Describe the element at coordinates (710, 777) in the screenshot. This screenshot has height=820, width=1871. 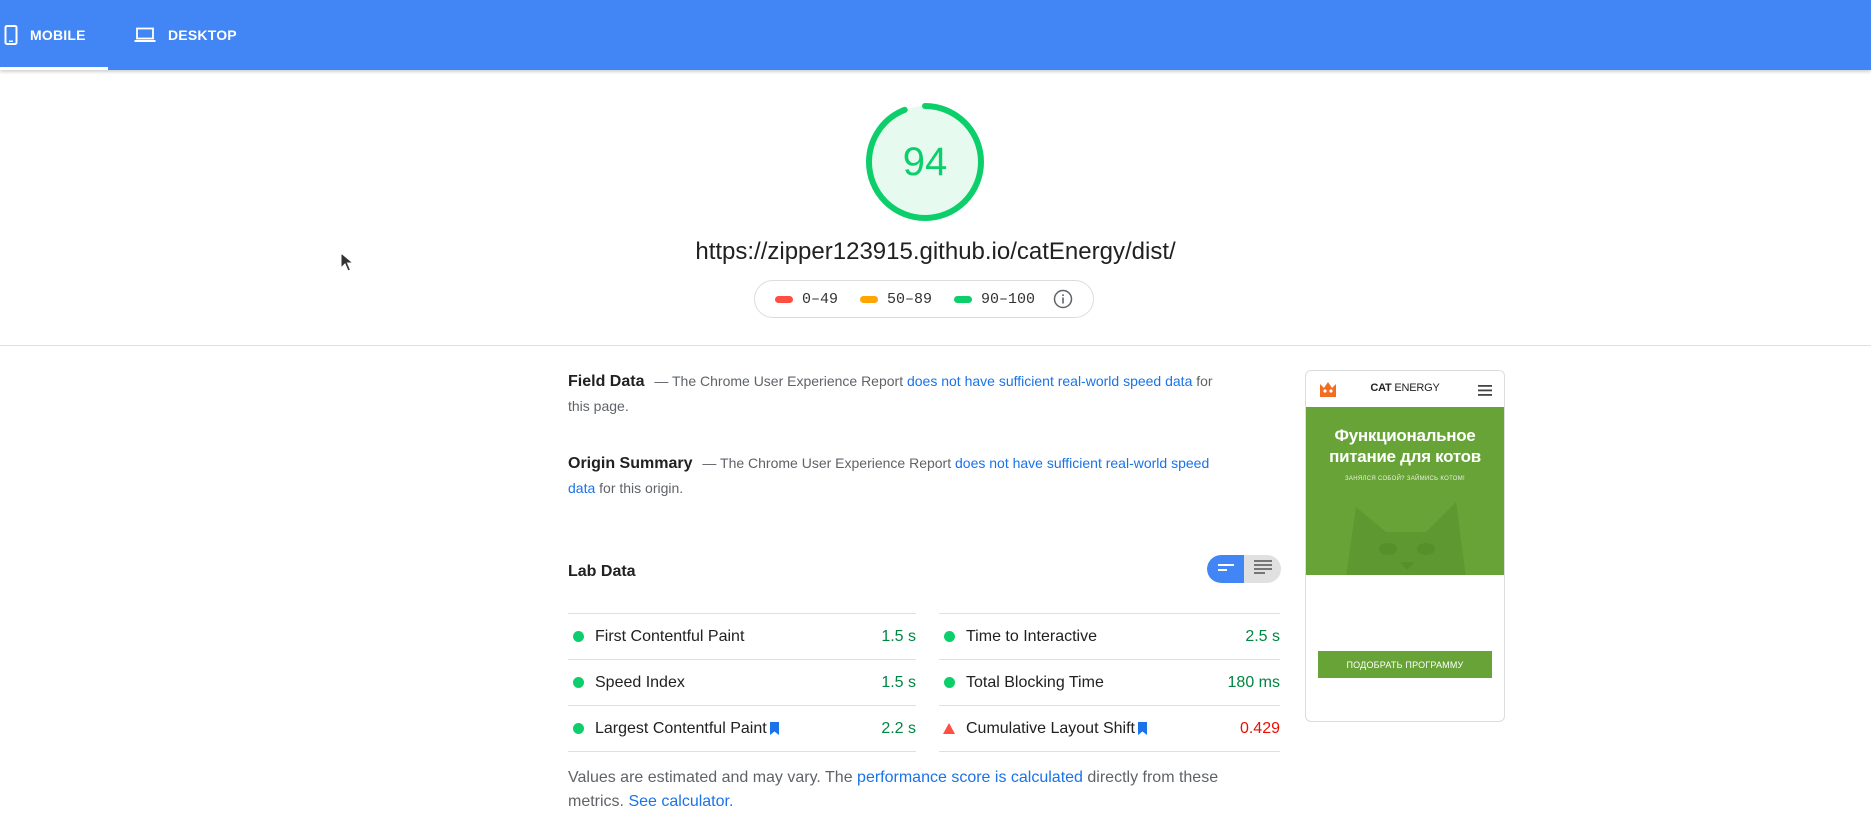
I see `footnote-text: Values are estimated and may vary. The` at that location.